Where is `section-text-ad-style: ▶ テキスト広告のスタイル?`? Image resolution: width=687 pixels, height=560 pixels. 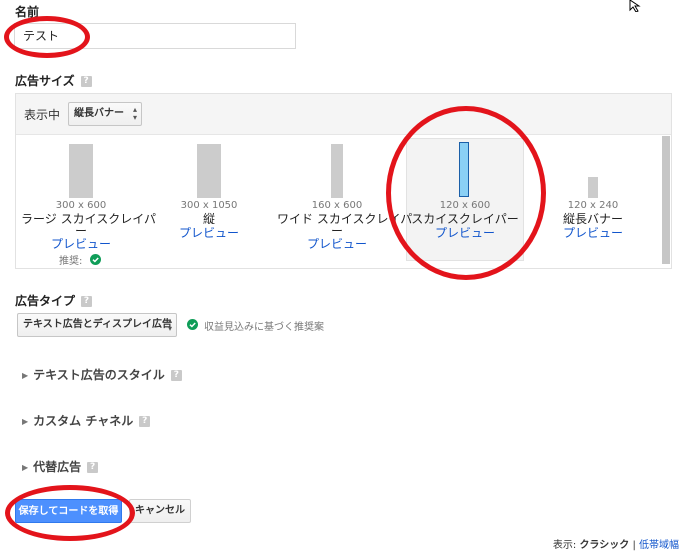
section-text-ad-style: ▶ テキスト広告のスタイル? is located at coordinates (102, 374).